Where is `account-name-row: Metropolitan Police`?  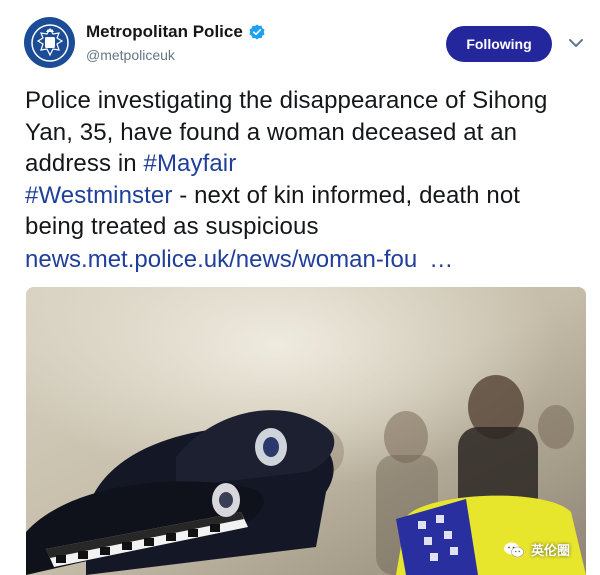 account-name-row: Metropolitan Police is located at coordinates (175, 32).